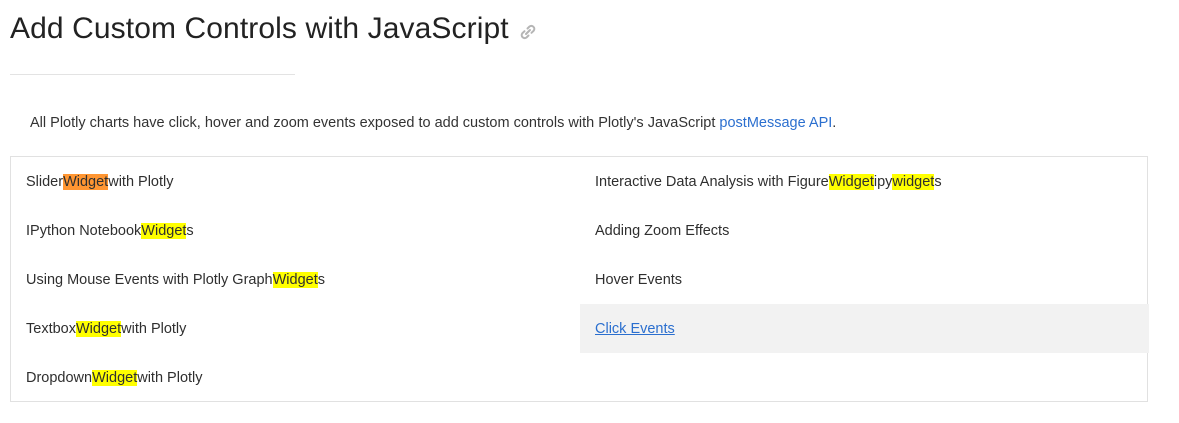  What do you see at coordinates (639, 279) in the screenshot?
I see `result-text: Hover Events` at bounding box center [639, 279].